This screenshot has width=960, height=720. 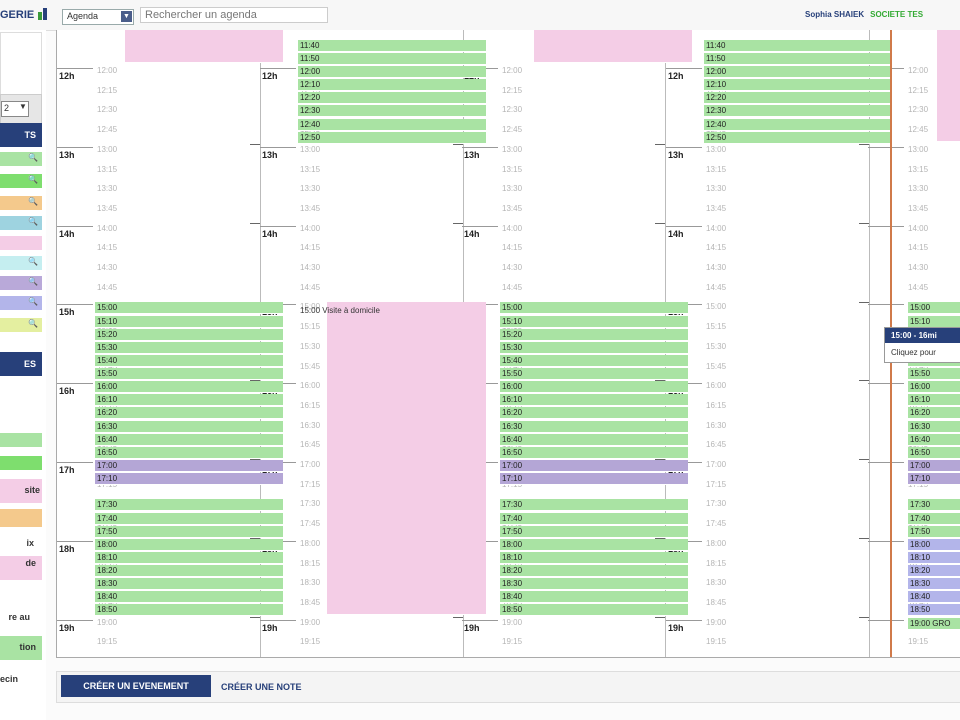 I want to click on section-header-types: ES, so click(x=21, y=364).